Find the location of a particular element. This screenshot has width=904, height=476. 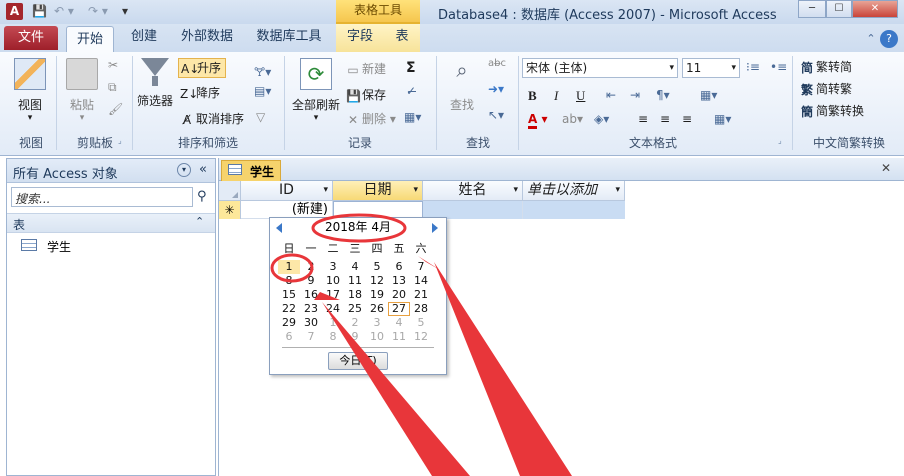

annotation-circle-day is located at coordinates (292, 268).